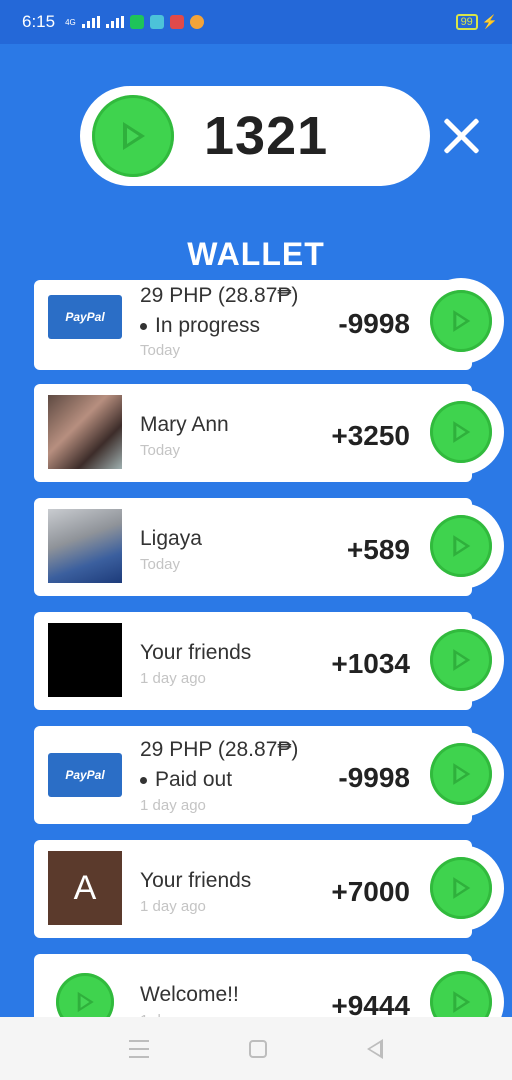 The height and width of the screenshot is (1080, 512). I want to click on system-nav-bar, so click(256, 1048).